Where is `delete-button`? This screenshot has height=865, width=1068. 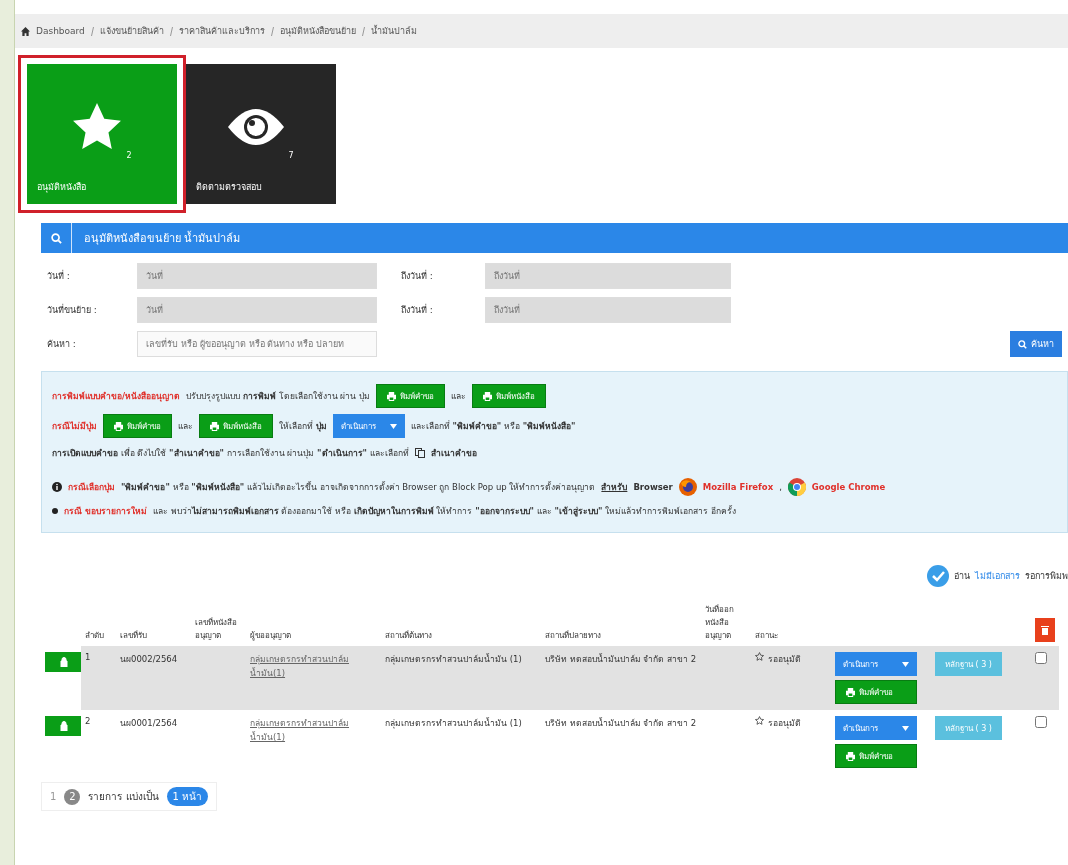 delete-button is located at coordinates (1045, 630).